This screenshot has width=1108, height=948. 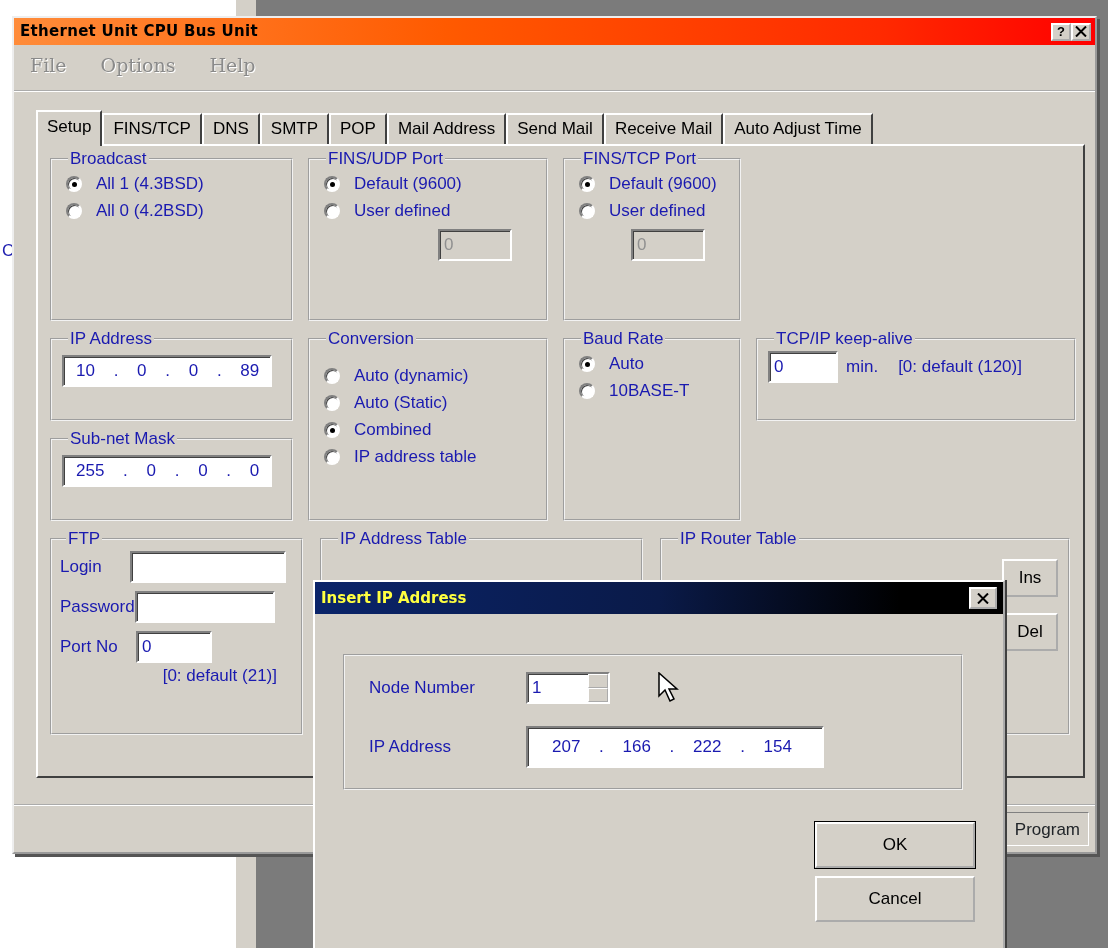 I want to click on help-button: ?, so click(x=1061, y=31).